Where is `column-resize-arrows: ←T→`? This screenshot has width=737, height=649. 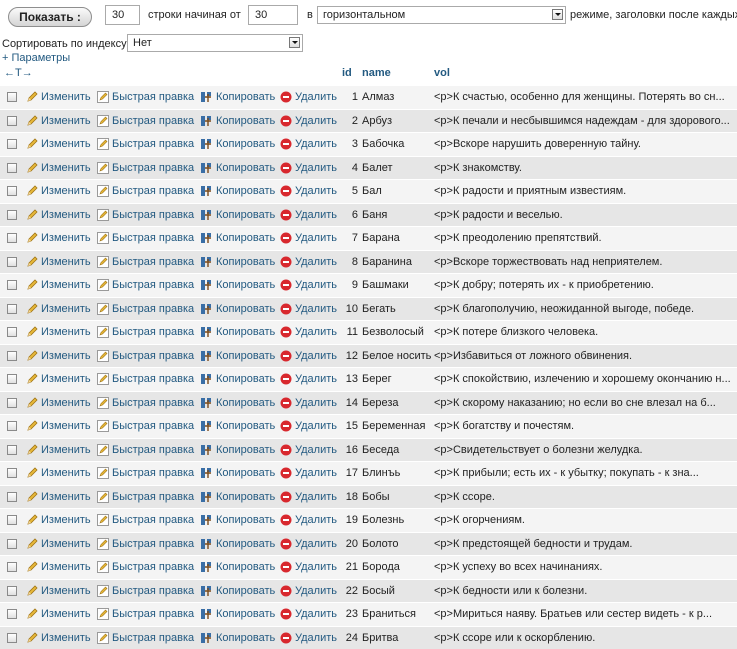 column-resize-arrows: ←T→ is located at coordinates (18, 73).